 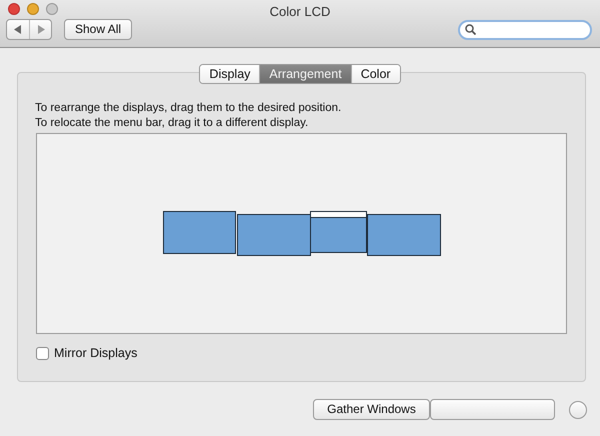 What do you see at coordinates (42, 353) in the screenshot?
I see `checkbox` at bounding box center [42, 353].